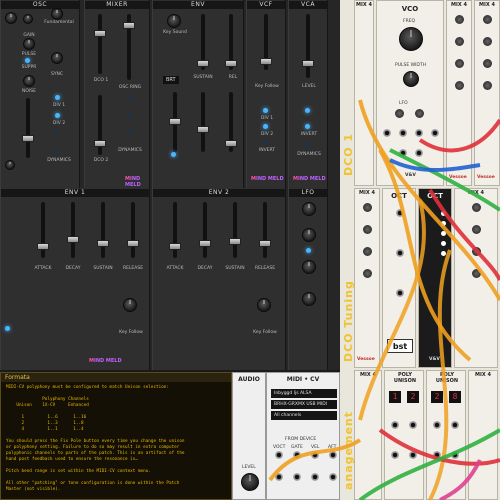 The image size is (500, 500). What do you see at coordinates (235, 241) in the screenshot?
I see `env2-sustain-handle` at bounding box center [235, 241].